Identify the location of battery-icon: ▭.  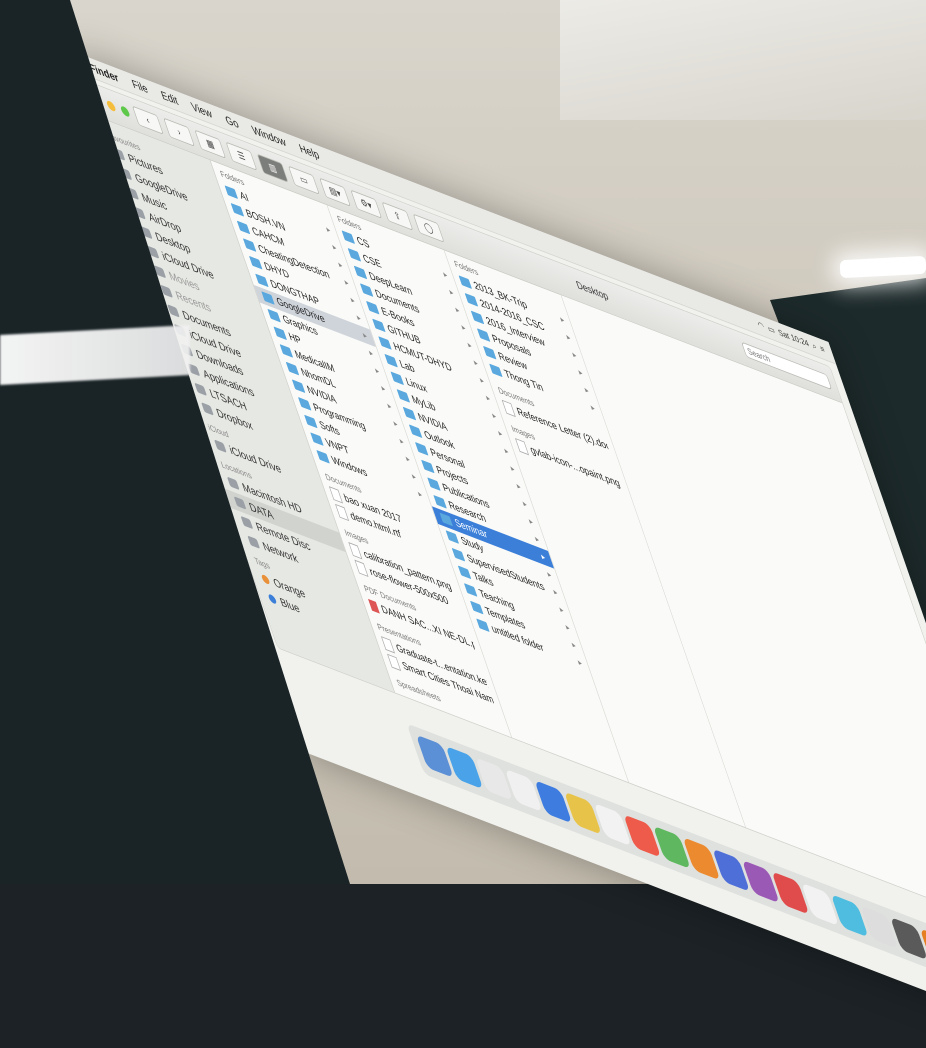
(771, 329).